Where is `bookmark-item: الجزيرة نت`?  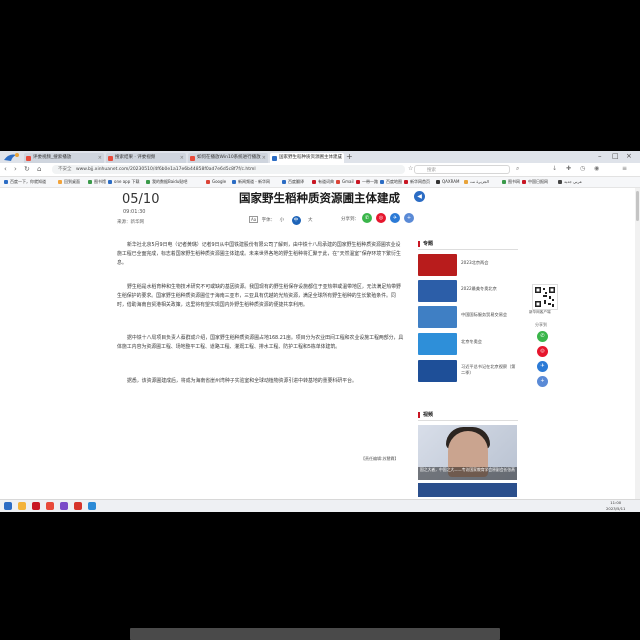 bookmark-item: الجزيرة نت is located at coordinates (476, 182).